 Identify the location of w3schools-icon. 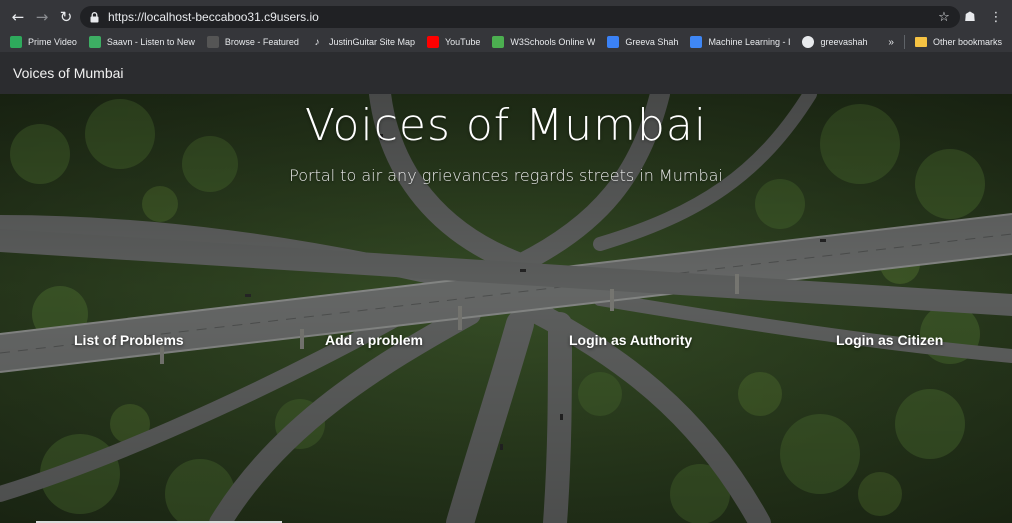
(498, 42).